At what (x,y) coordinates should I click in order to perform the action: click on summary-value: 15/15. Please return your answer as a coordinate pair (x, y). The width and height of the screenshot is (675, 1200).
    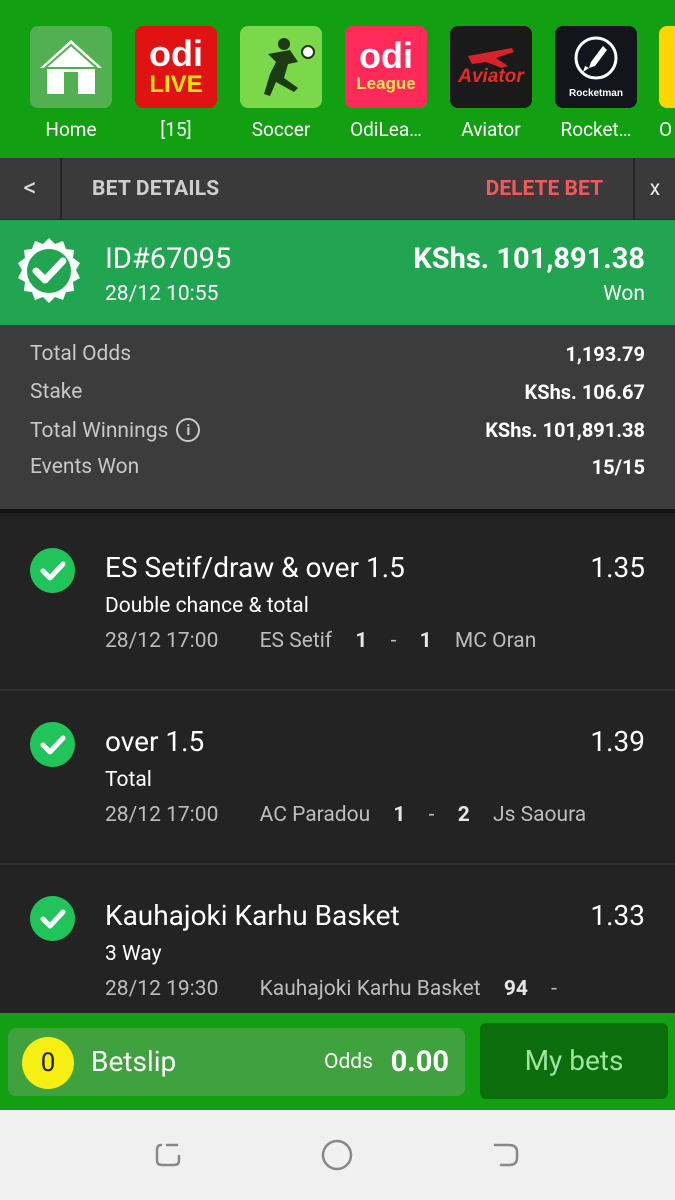
    Looking at the image, I should click on (618, 467).